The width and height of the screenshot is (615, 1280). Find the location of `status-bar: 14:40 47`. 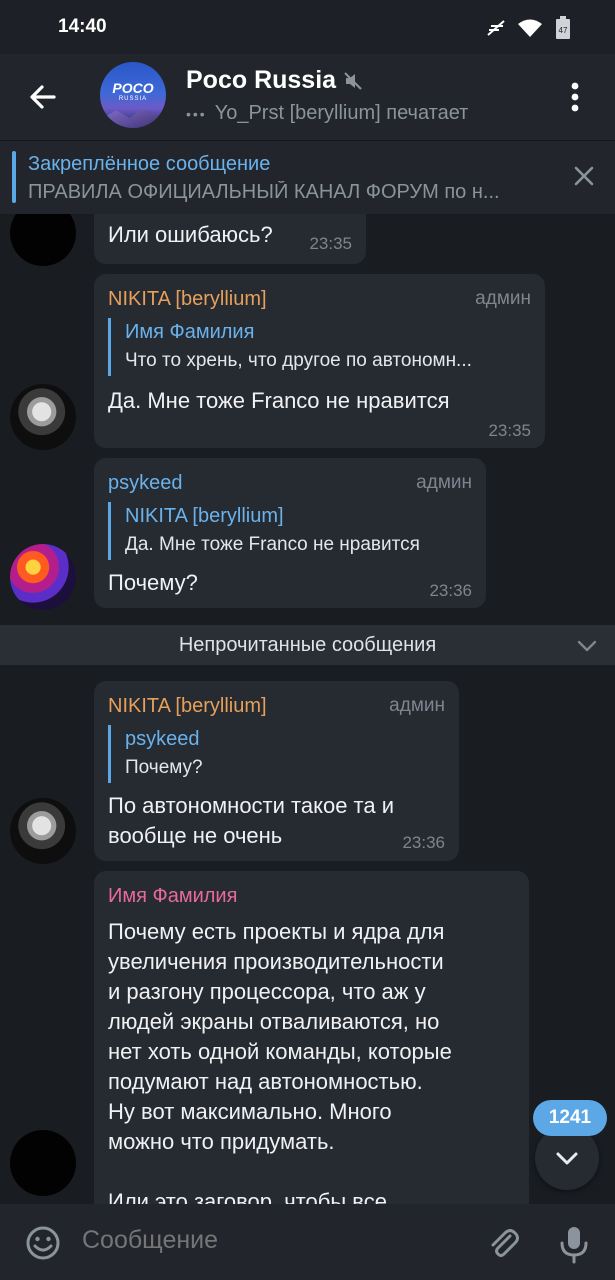

status-bar: 14:40 47 is located at coordinates (307, 27).